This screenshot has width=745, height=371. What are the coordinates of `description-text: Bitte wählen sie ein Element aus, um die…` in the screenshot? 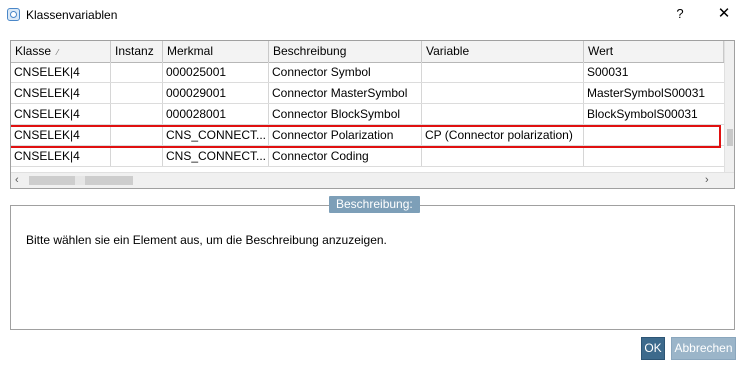 It's located at (206, 240).